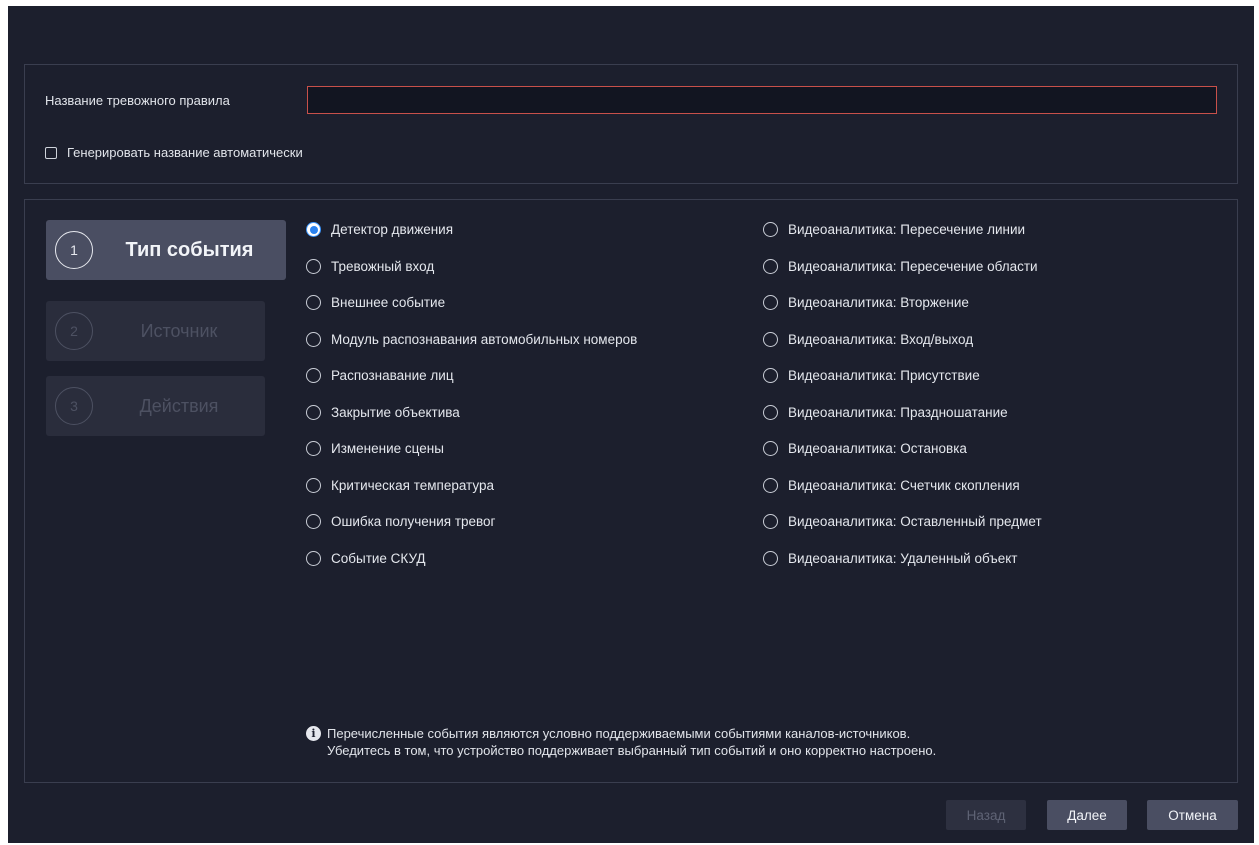 The width and height of the screenshot is (1259, 845). I want to click on event-option-label: Видеоаналитика: Удаленный объект, so click(903, 558).